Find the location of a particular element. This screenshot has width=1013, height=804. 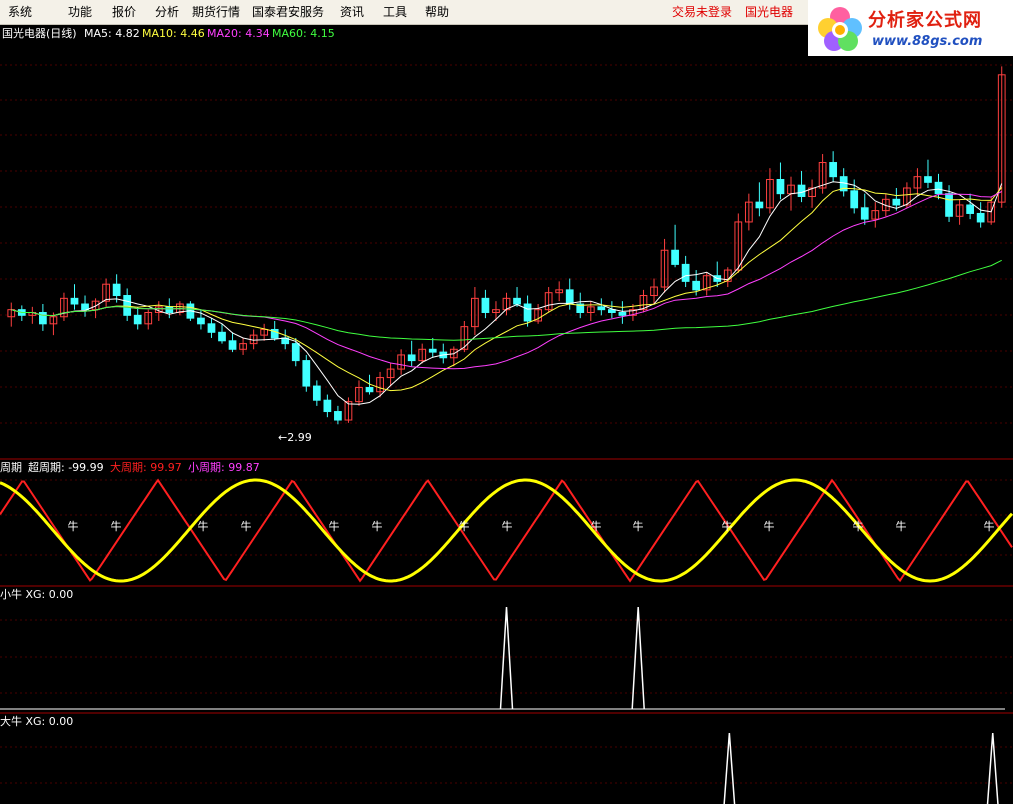

cycle-layer: 牛牛牛牛牛牛牛牛牛牛牛牛牛牛牛 is located at coordinates (506, 530).